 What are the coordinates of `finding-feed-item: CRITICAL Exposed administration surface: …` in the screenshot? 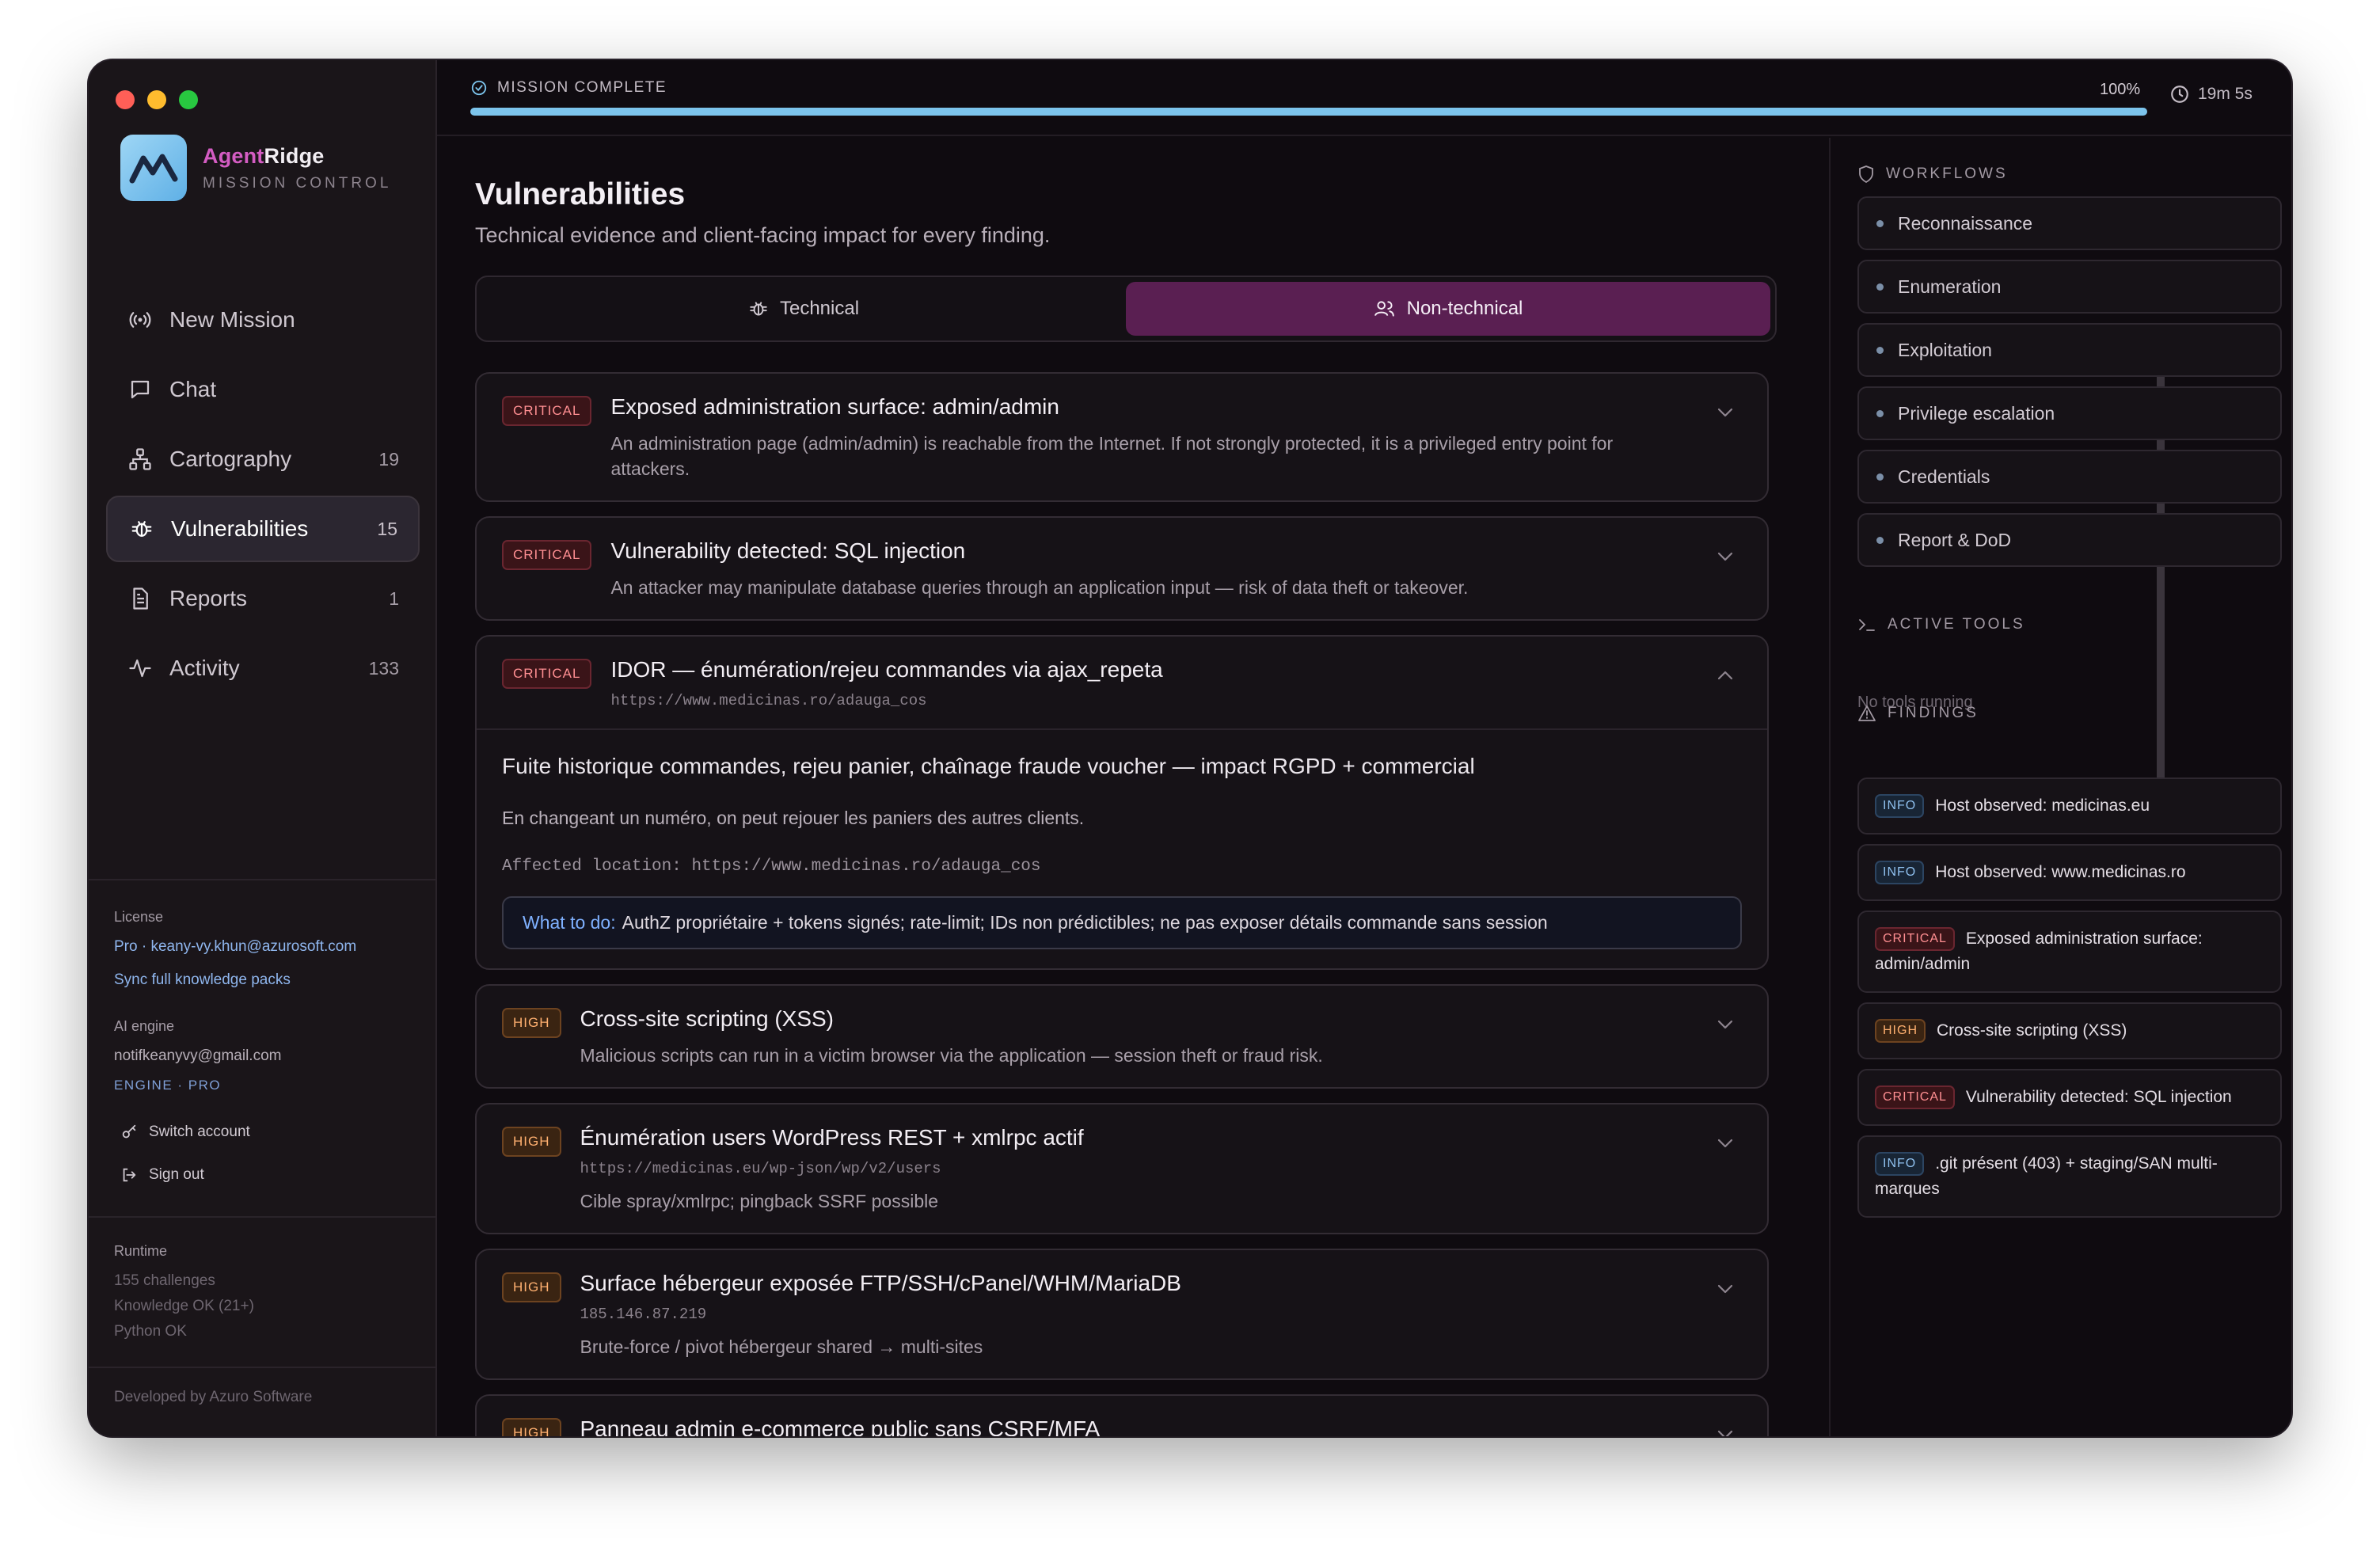 It's located at (2069, 952).